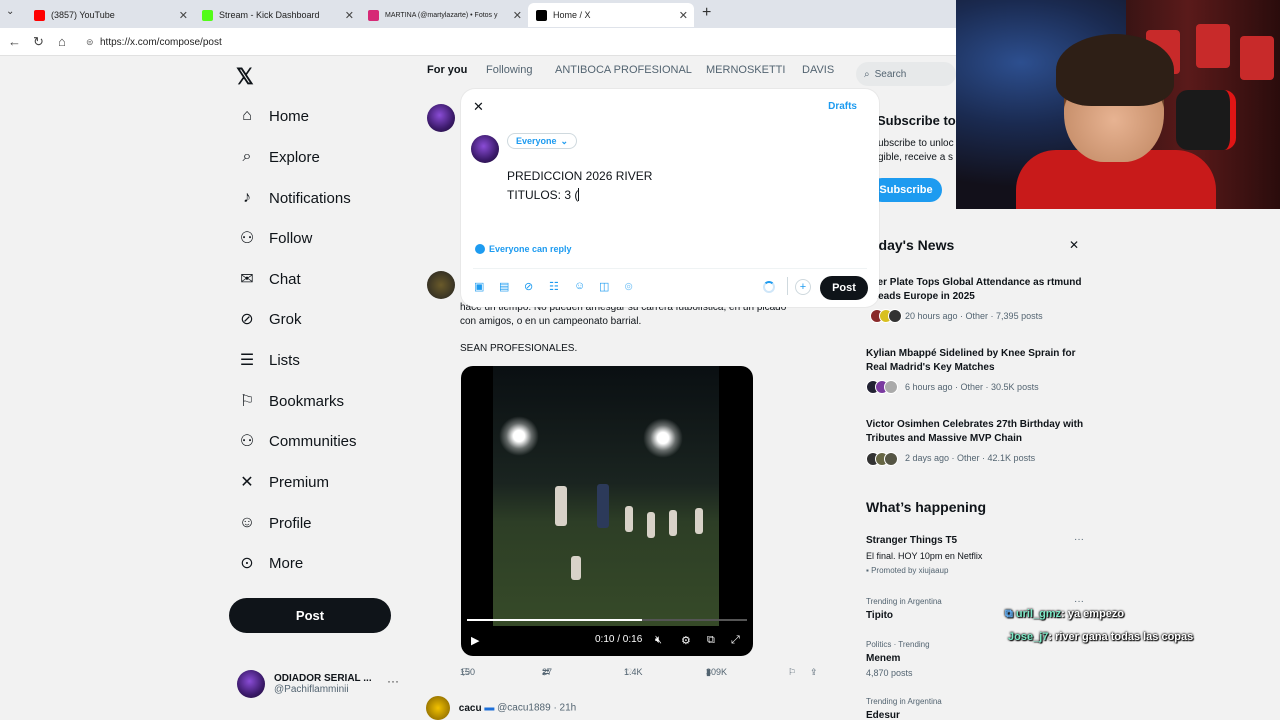 The width and height of the screenshot is (1280, 720). What do you see at coordinates (373, 15) in the screenshot?
I see `instagram-icon` at bounding box center [373, 15].